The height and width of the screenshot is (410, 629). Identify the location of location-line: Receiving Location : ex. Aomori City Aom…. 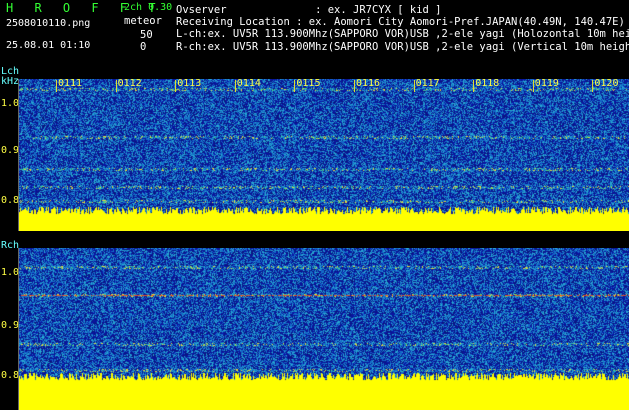
(400, 22).